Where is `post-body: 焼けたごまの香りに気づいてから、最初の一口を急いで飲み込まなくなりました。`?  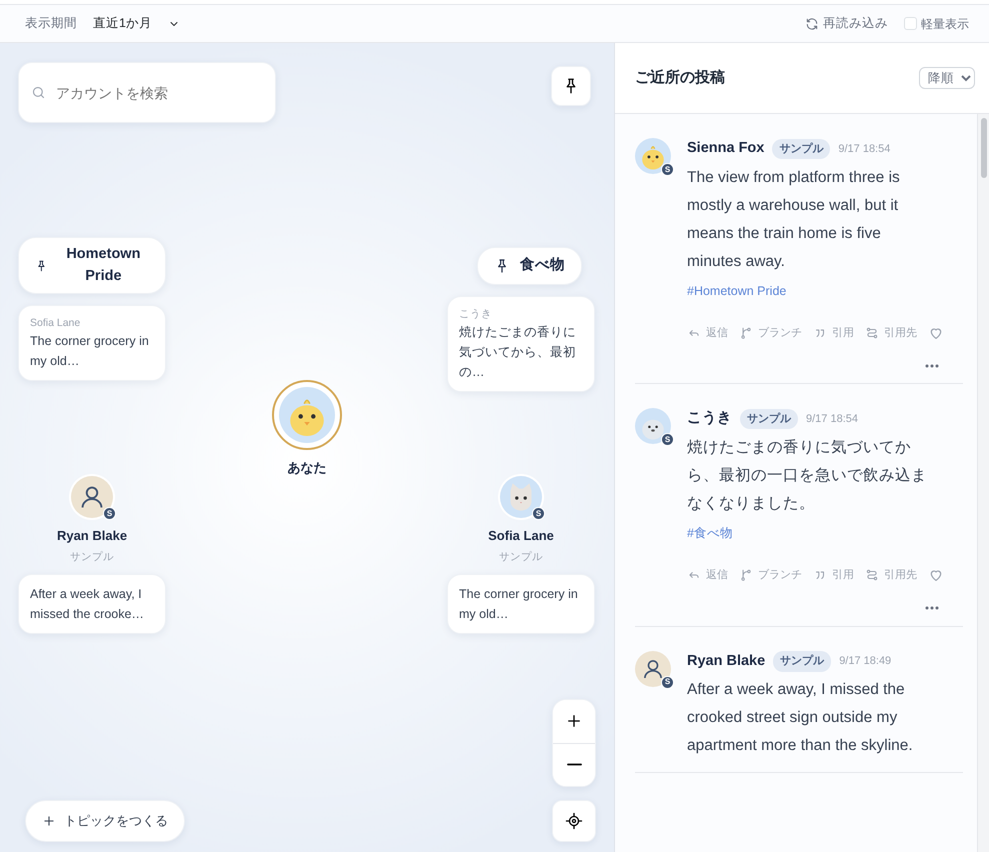 post-body: 焼けたごまの香りに気づいてから、最初の一口を急いで飲み込まなくなりました。 is located at coordinates (807, 476).